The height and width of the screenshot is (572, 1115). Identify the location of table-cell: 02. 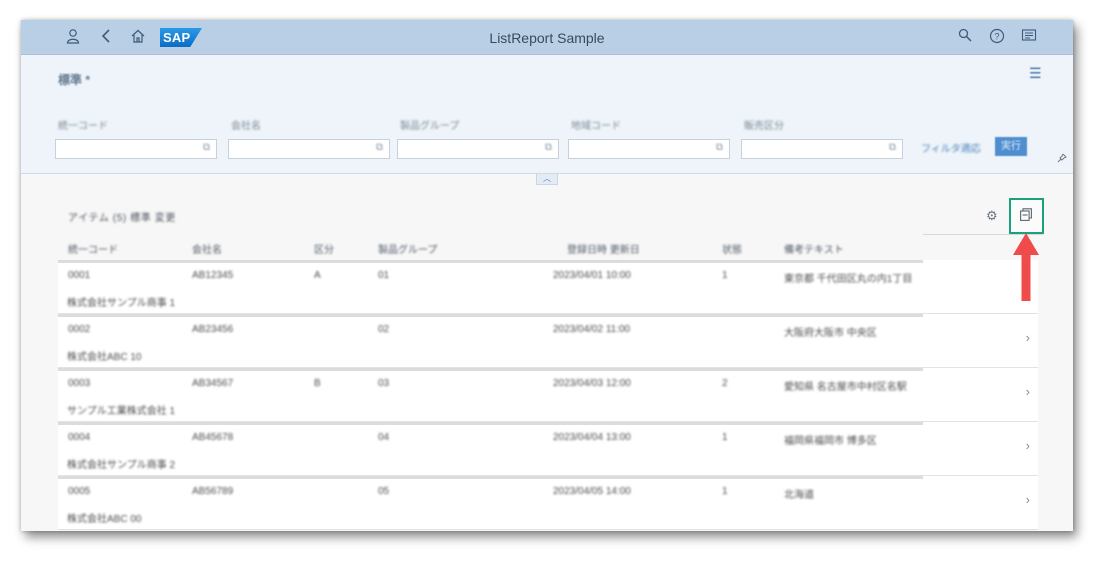
(384, 329).